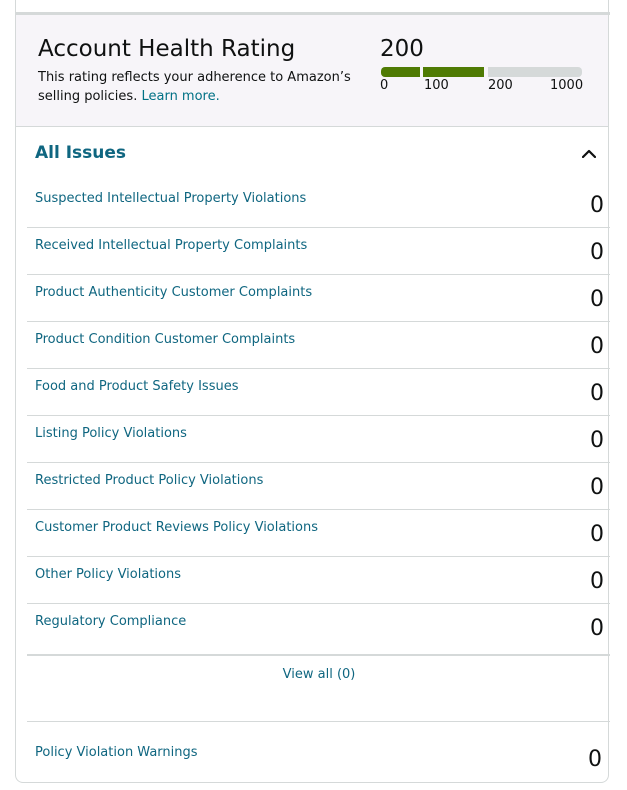 The width and height of the screenshot is (627, 790). What do you see at coordinates (80, 153) in the screenshot?
I see `all-issues-heading: All Issues` at bounding box center [80, 153].